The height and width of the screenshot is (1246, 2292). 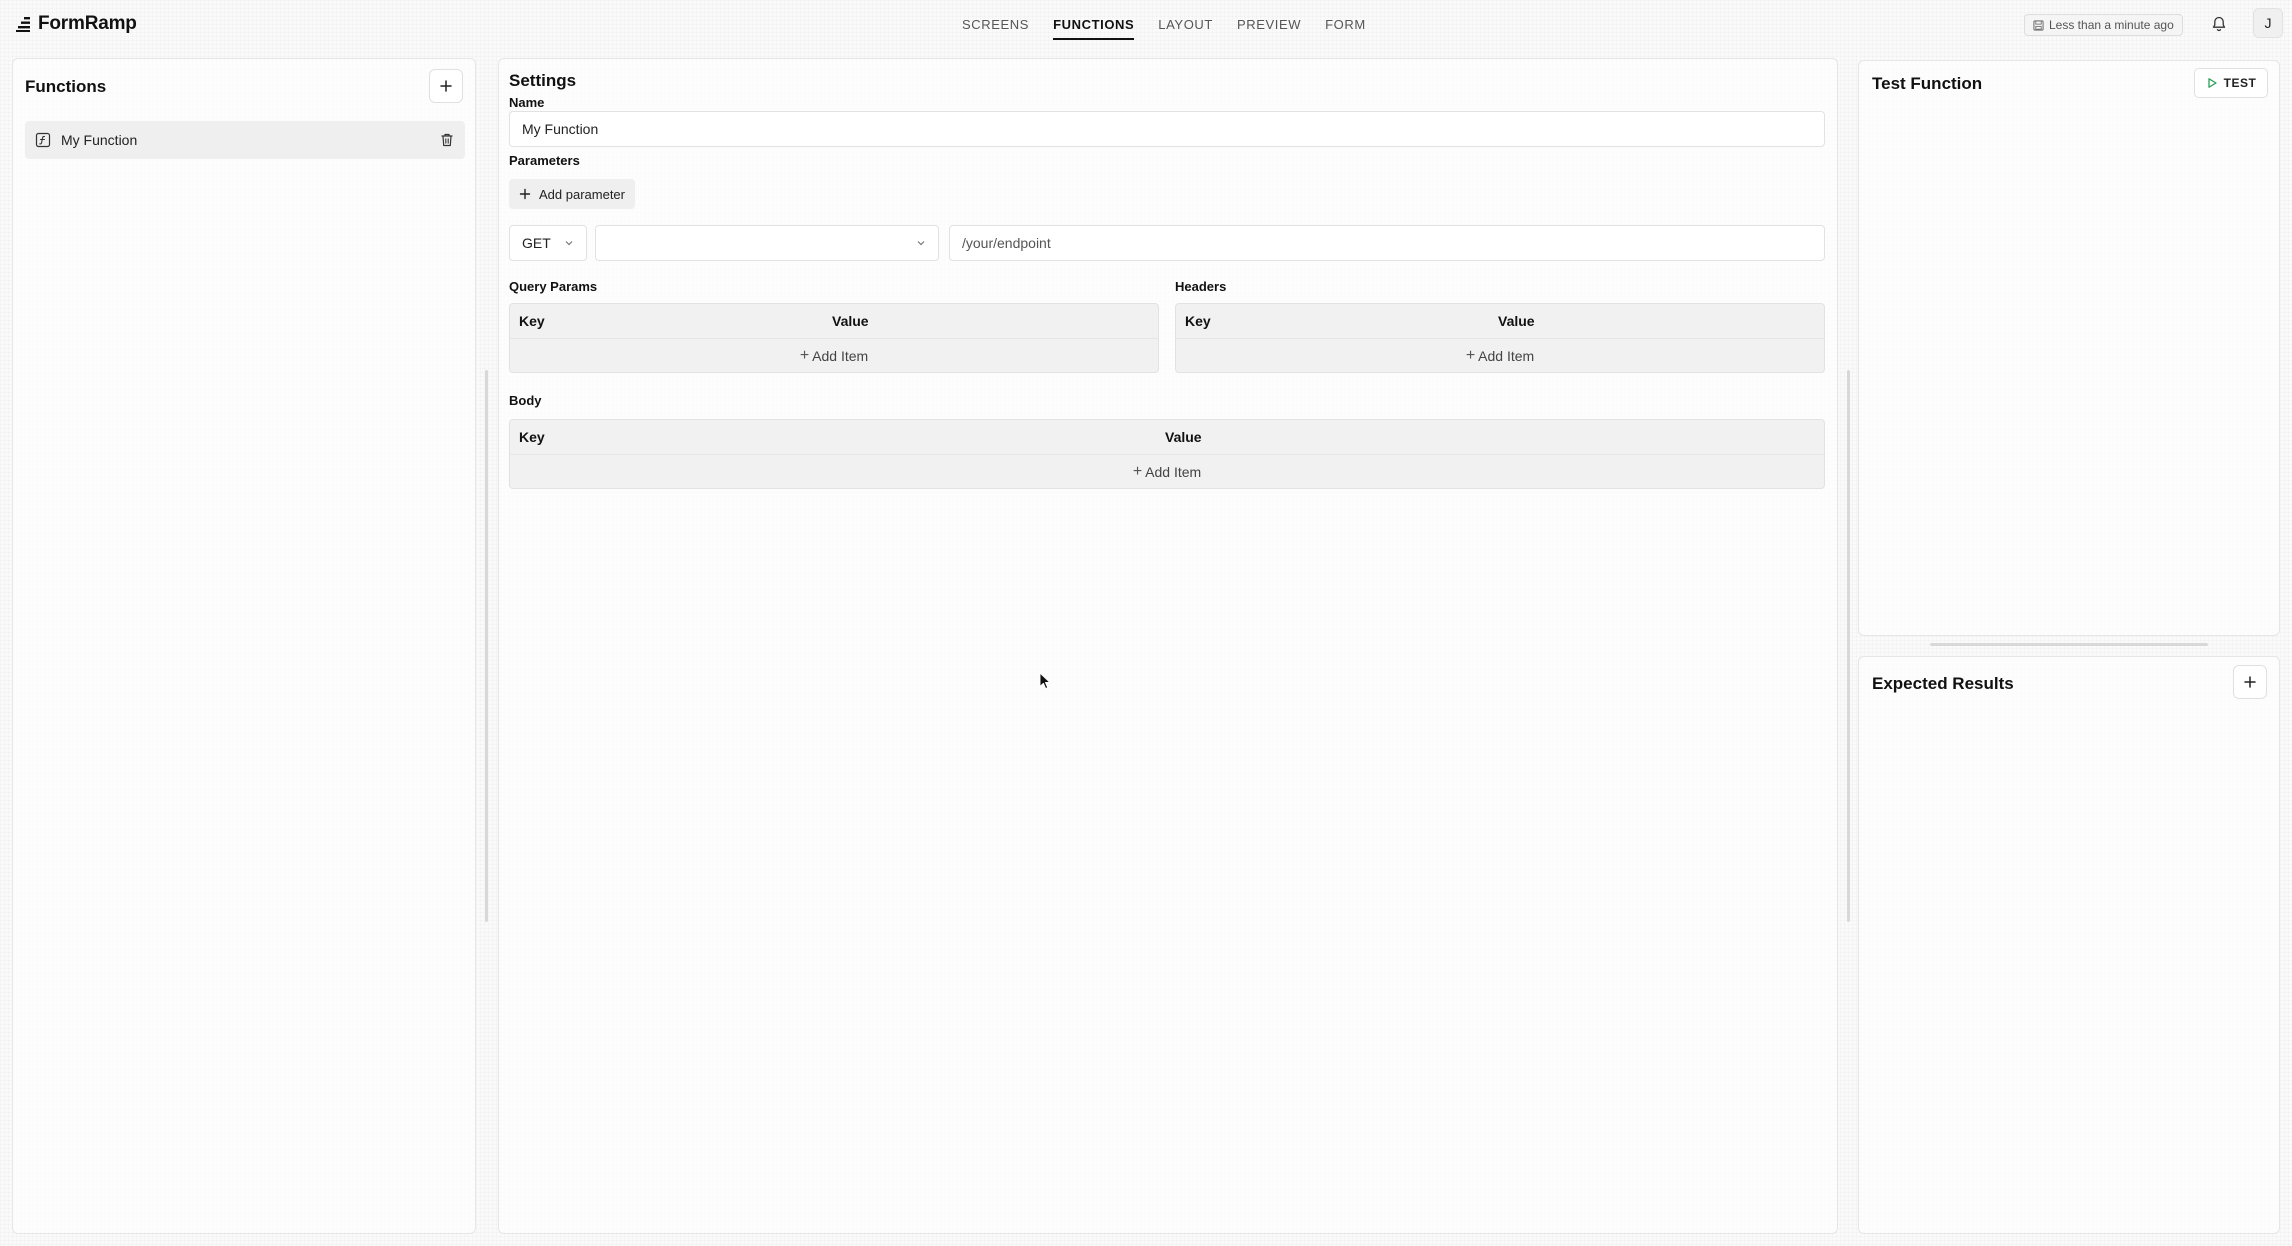 I want to click on tab-screens: SCREENS, so click(x=995, y=25).